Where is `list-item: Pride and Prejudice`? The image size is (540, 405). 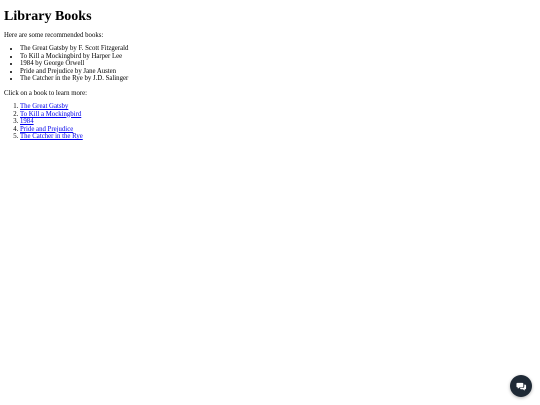
list-item: Pride and Prejudice is located at coordinates (272, 130).